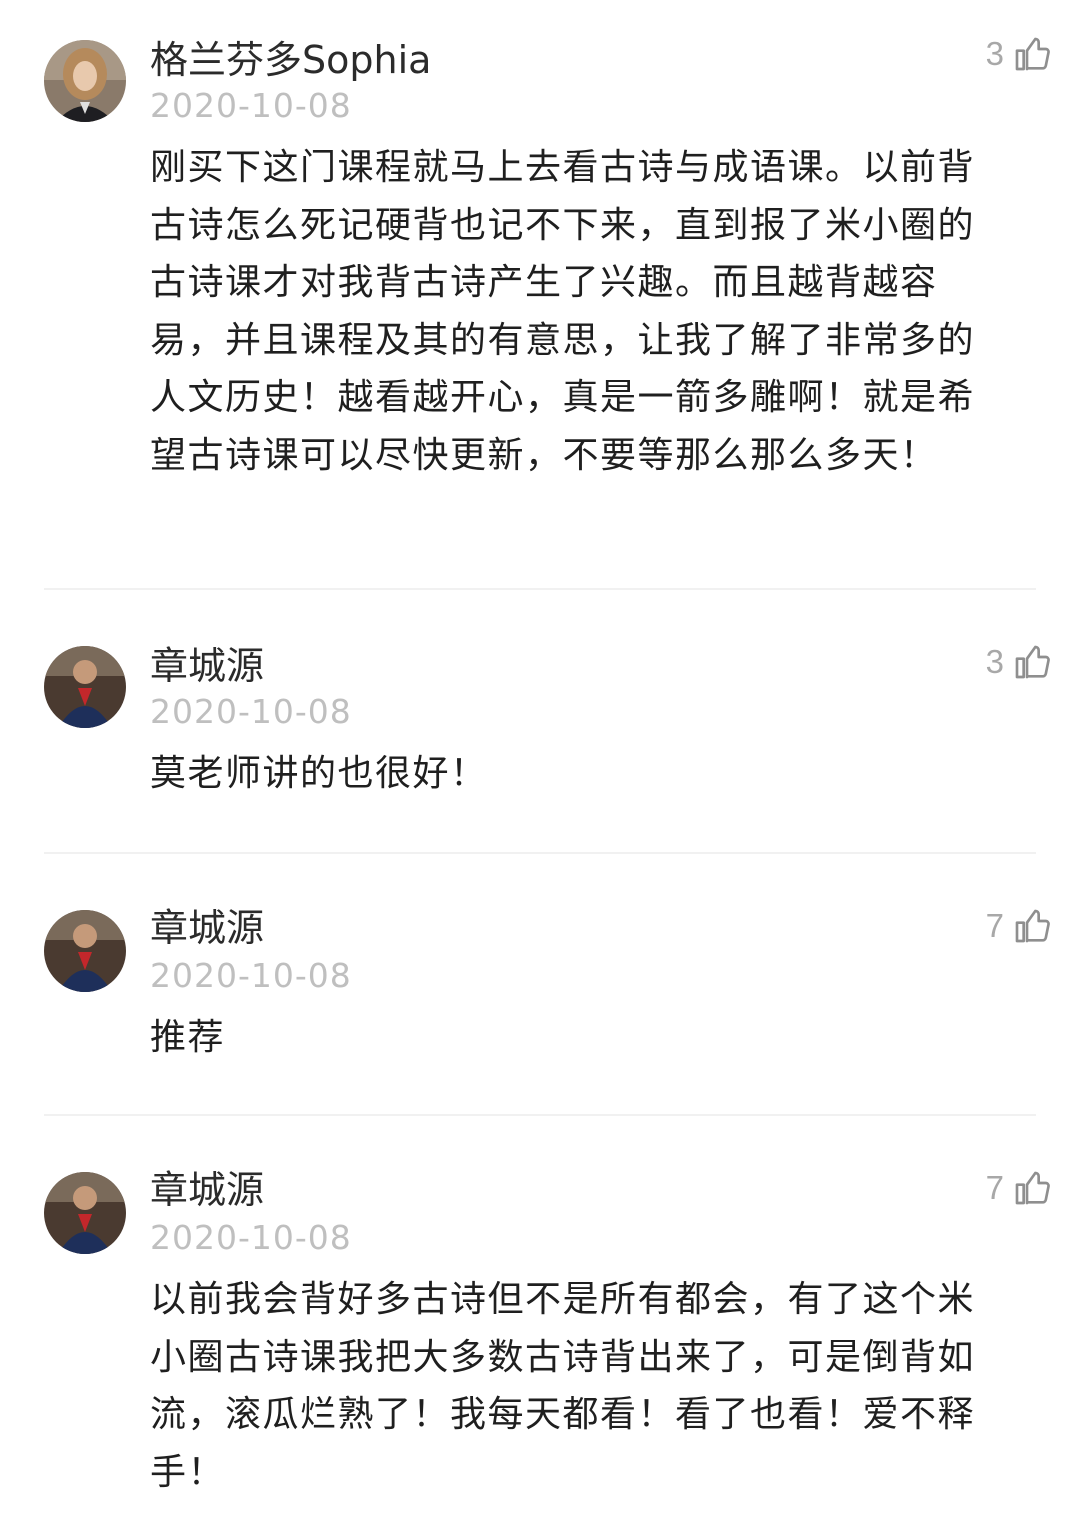 This screenshot has height=1527, width=1080. I want to click on user-name: 格兰芬多Sophia, so click(290, 60).